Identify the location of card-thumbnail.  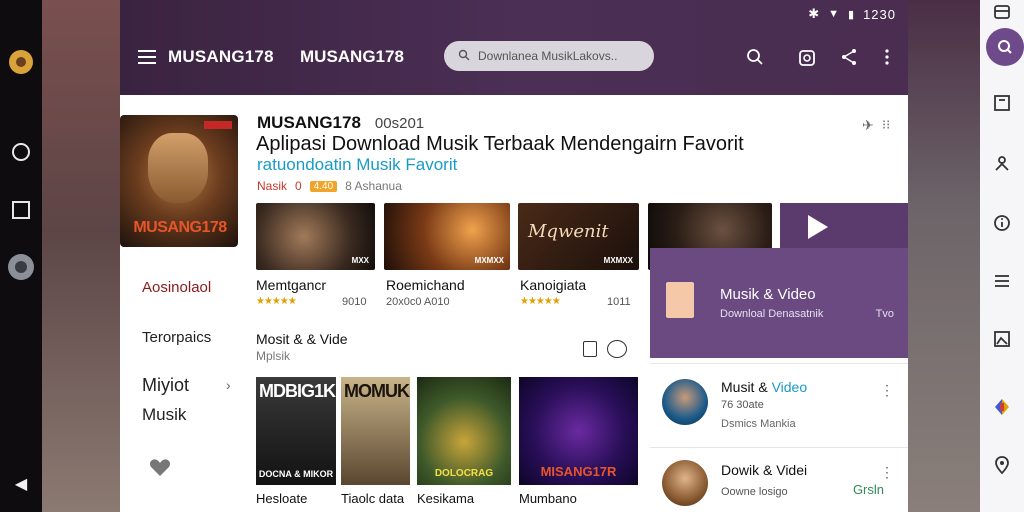
(680, 300).